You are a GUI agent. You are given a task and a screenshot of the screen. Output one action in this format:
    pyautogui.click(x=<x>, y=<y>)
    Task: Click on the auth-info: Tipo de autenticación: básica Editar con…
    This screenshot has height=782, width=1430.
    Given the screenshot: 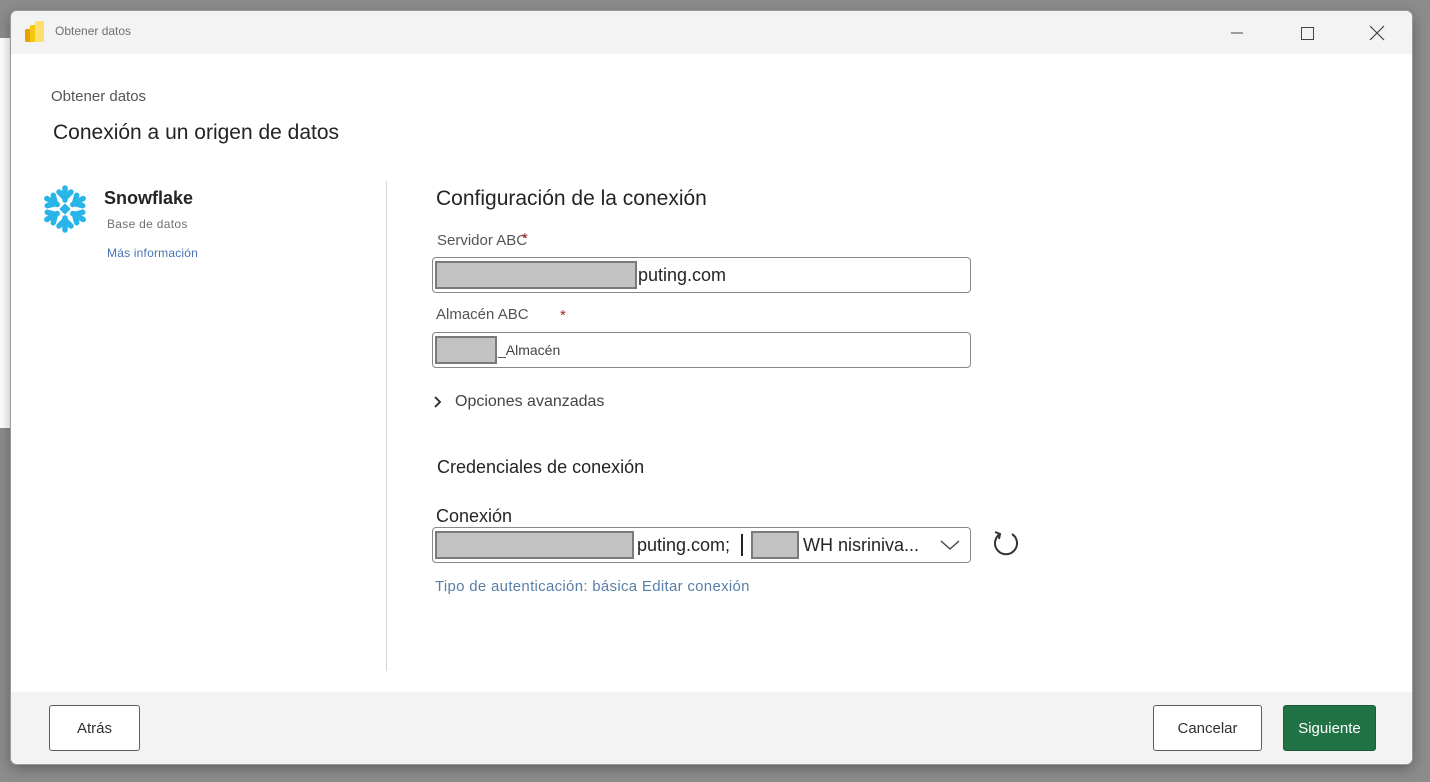 What is the action you would take?
    pyautogui.click(x=592, y=586)
    